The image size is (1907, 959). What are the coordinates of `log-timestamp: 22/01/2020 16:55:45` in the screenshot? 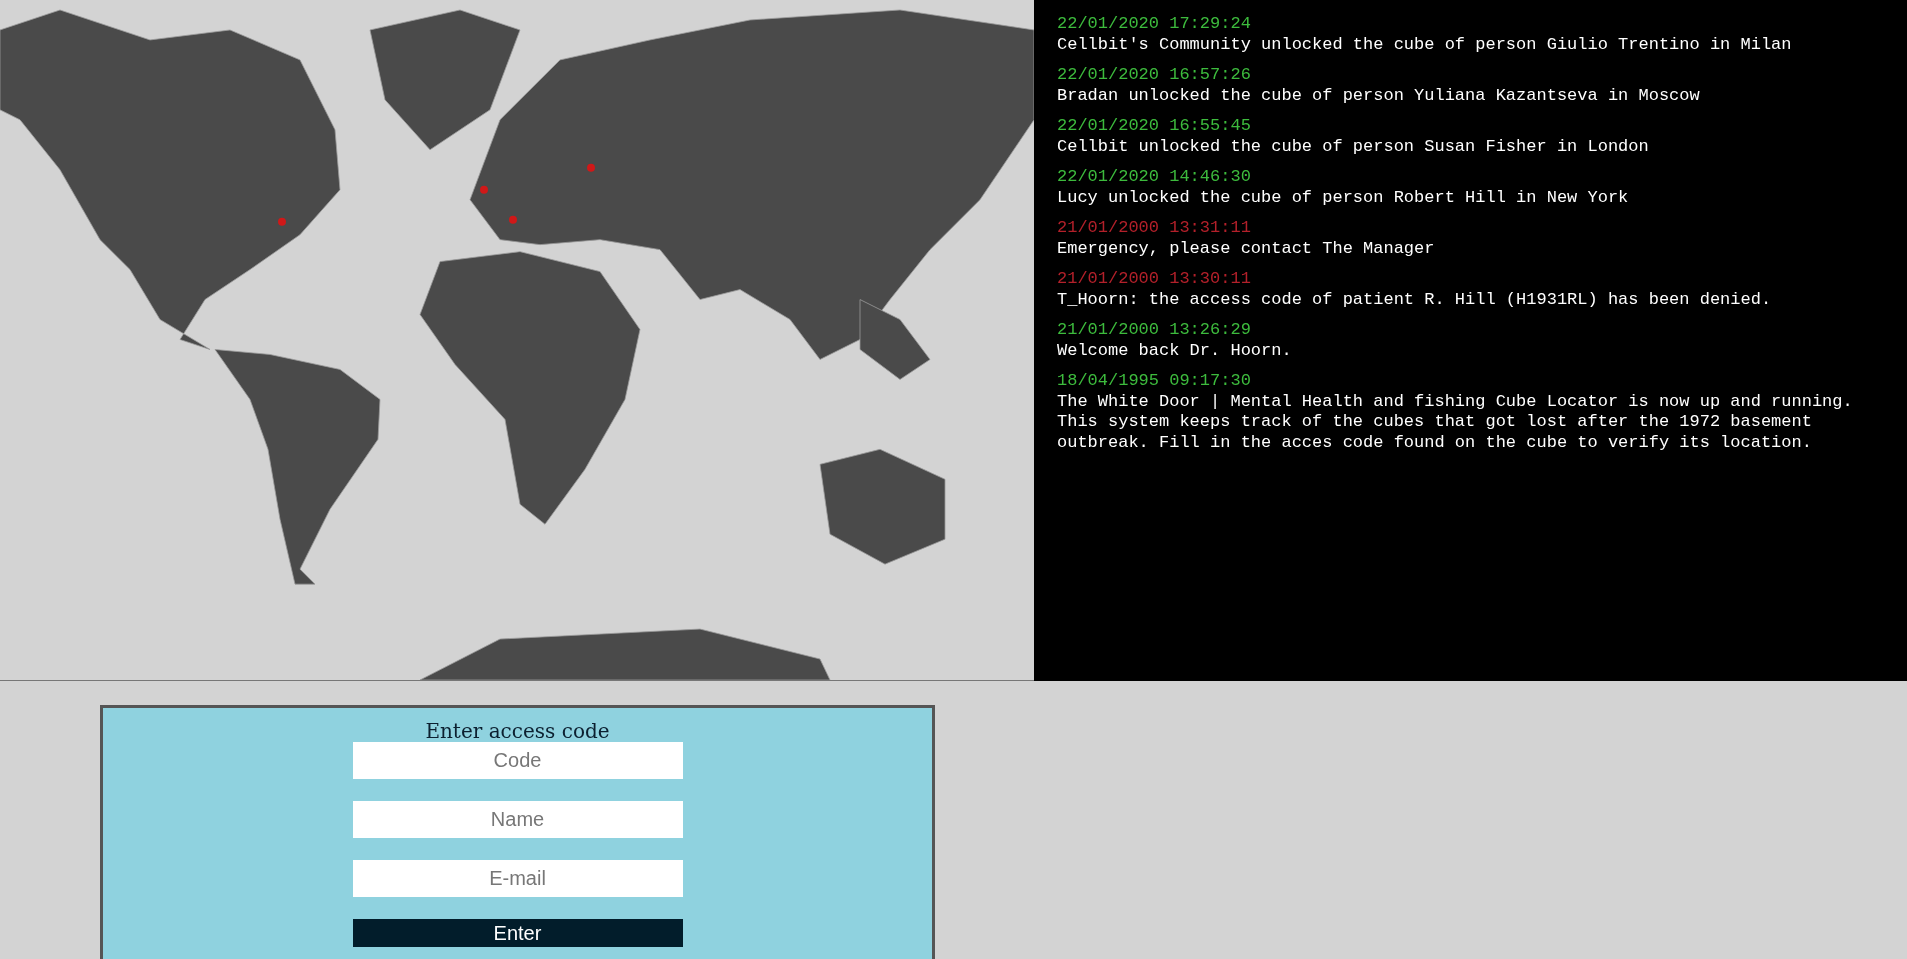 It's located at (1154, 126).